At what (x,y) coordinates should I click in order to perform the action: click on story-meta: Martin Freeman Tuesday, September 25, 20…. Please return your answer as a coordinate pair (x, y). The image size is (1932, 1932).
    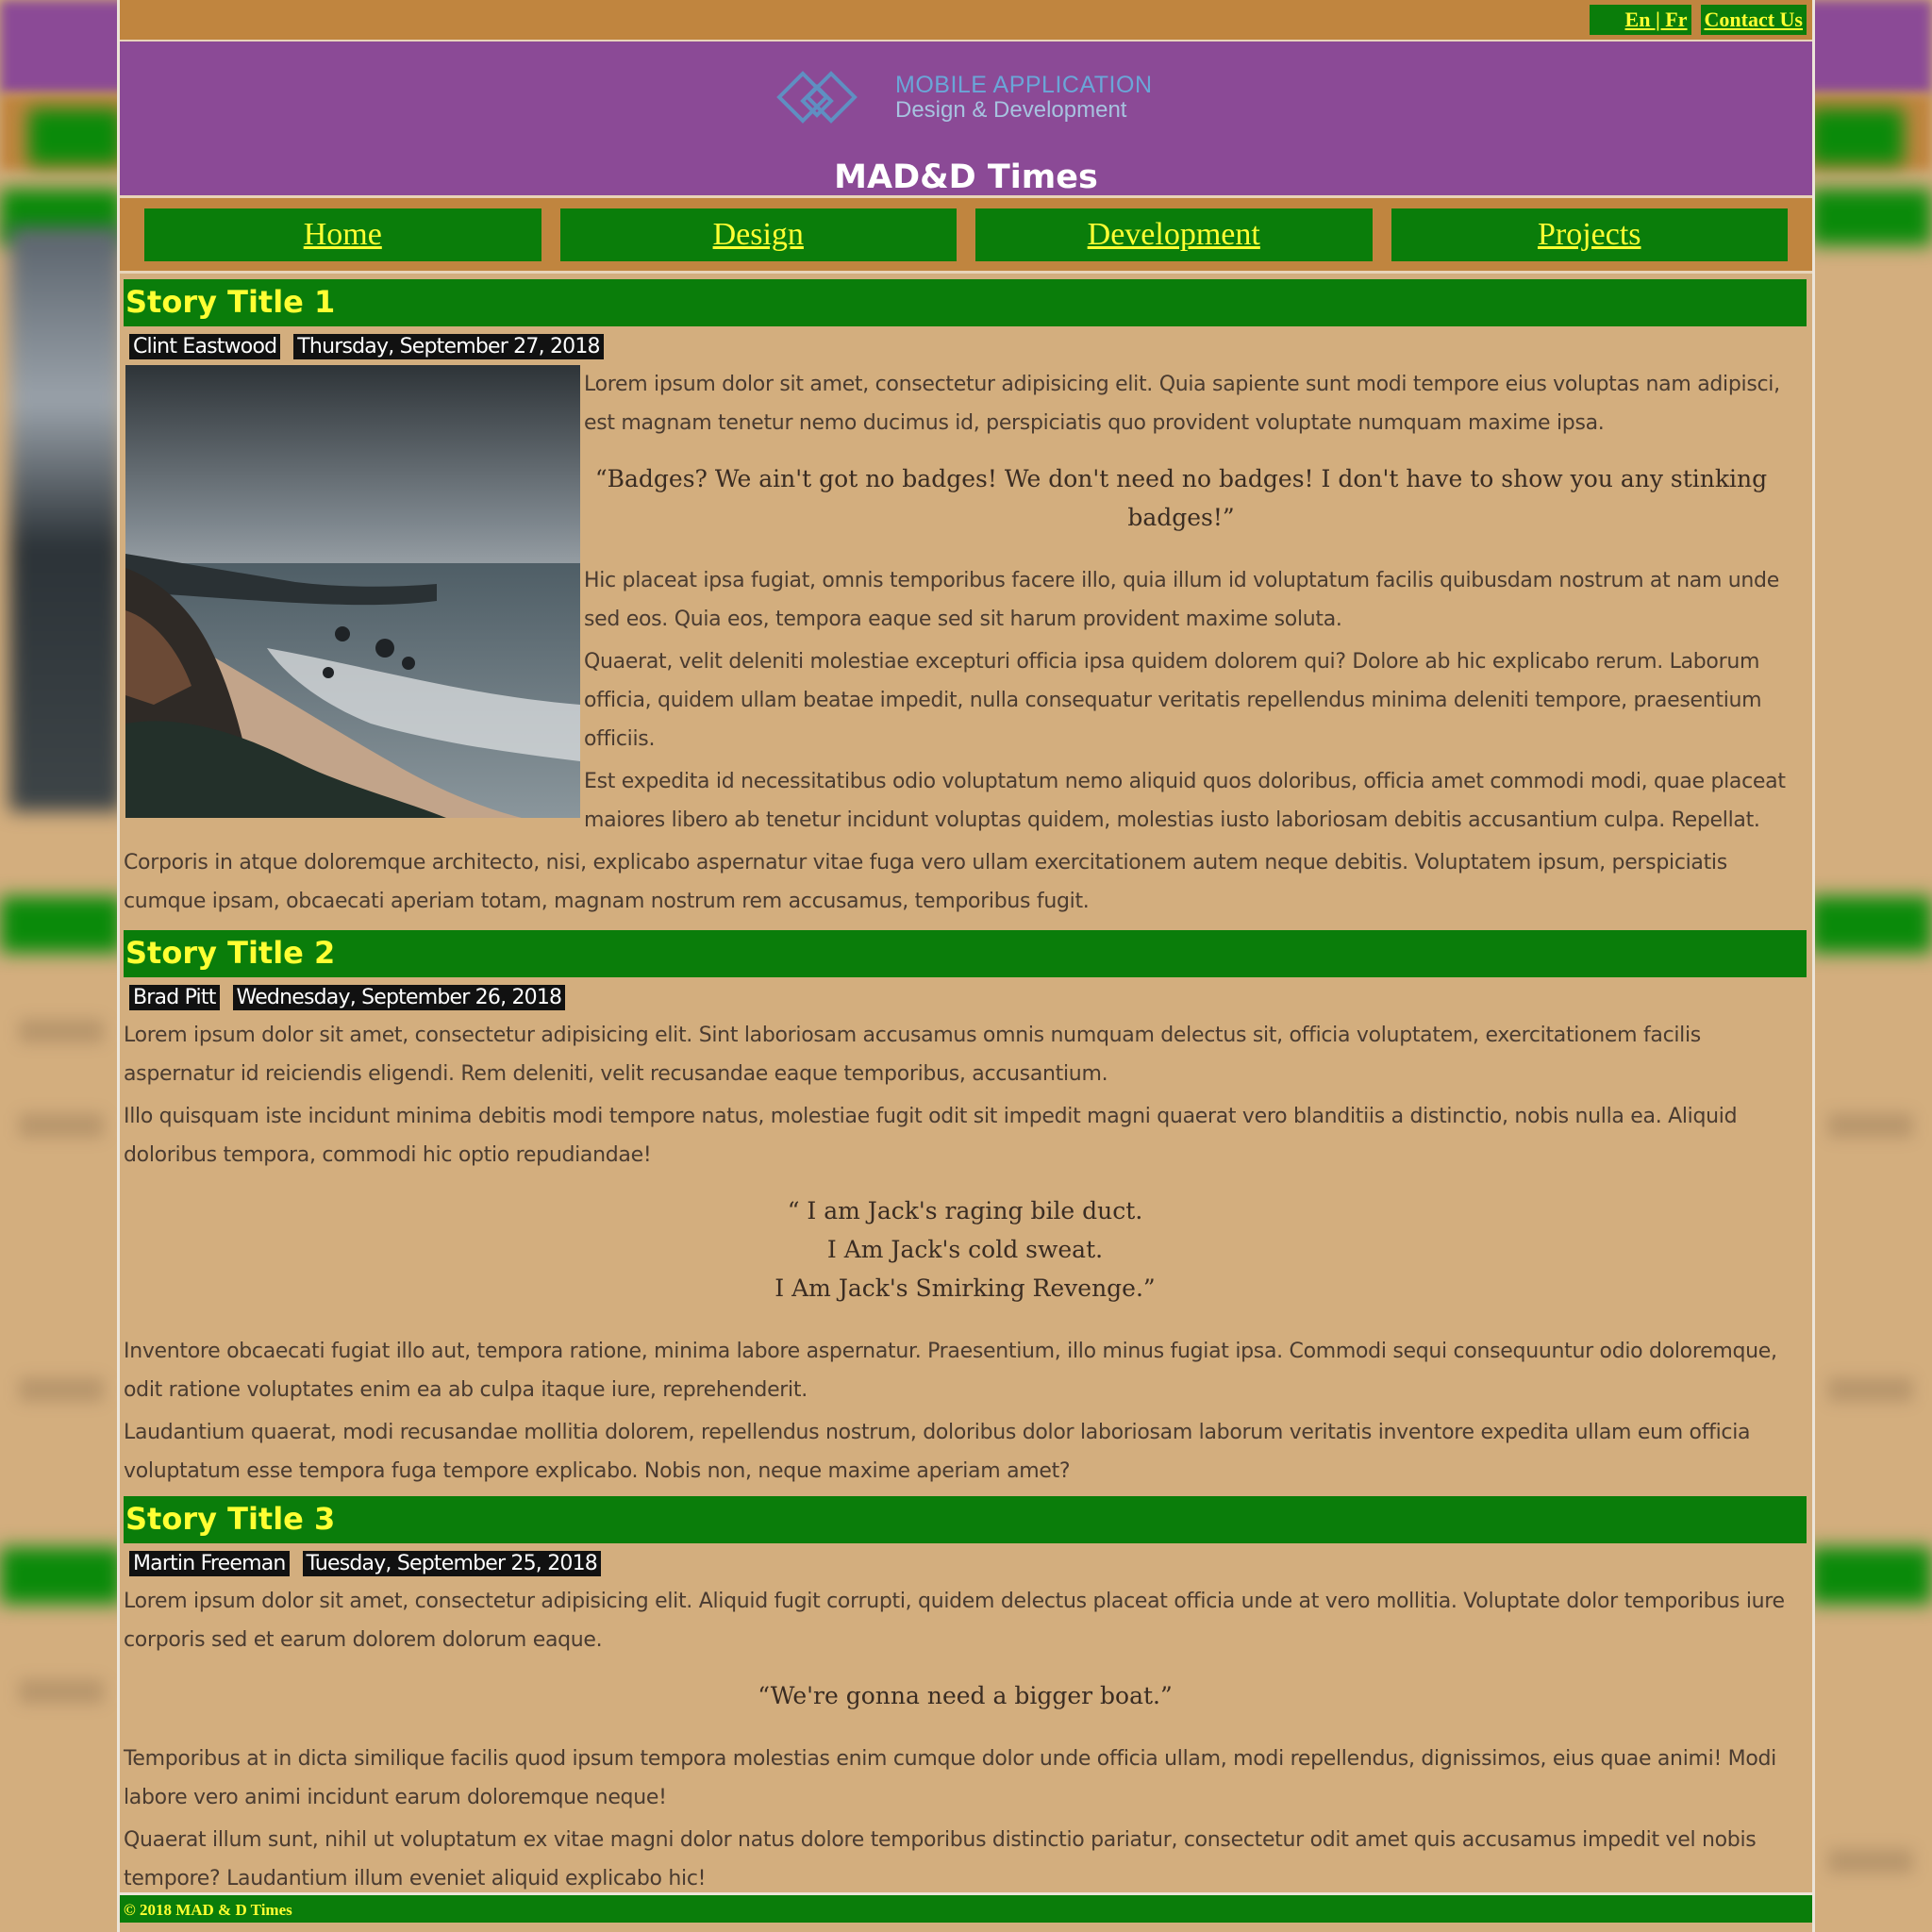
    Looking at the image, I should click on (968, 1564).